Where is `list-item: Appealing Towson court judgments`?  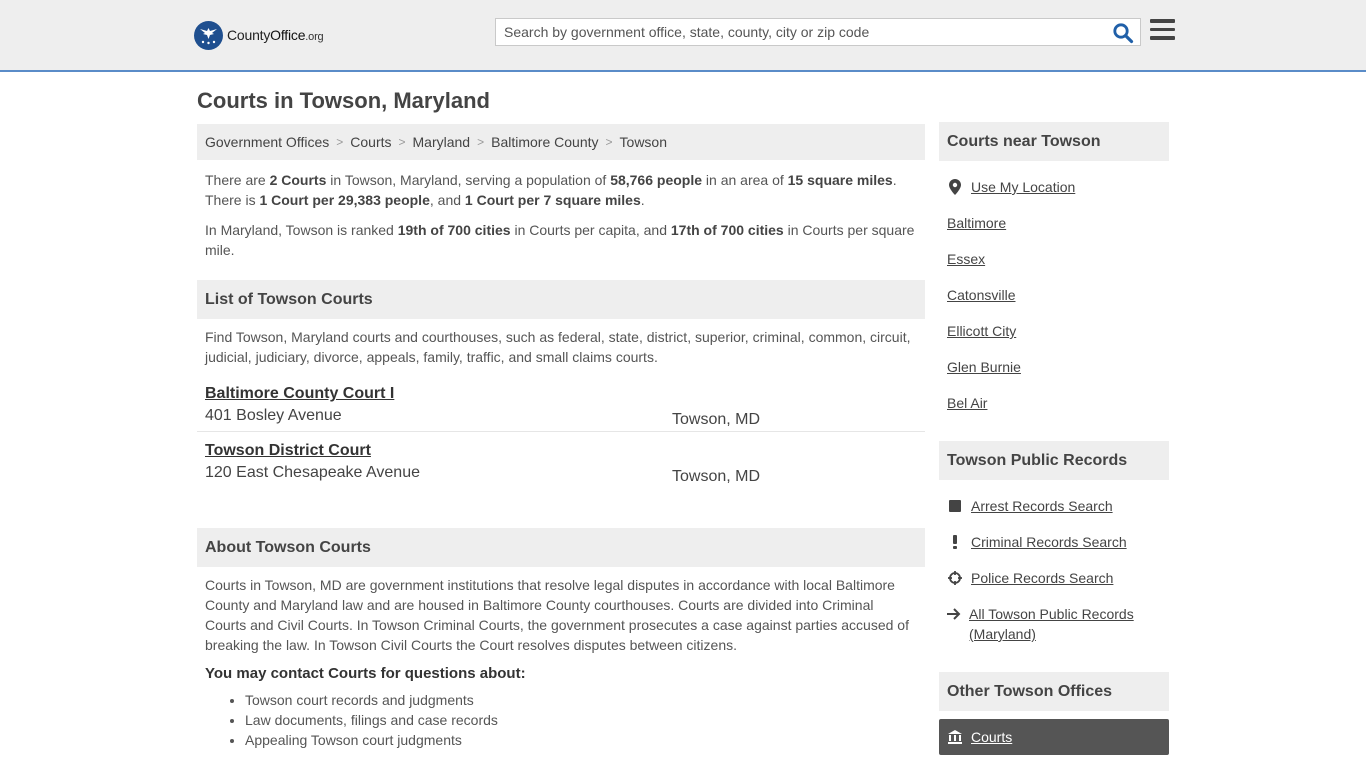
list-item: Appealing Towson court judgments is located at coordinates (585, 740).